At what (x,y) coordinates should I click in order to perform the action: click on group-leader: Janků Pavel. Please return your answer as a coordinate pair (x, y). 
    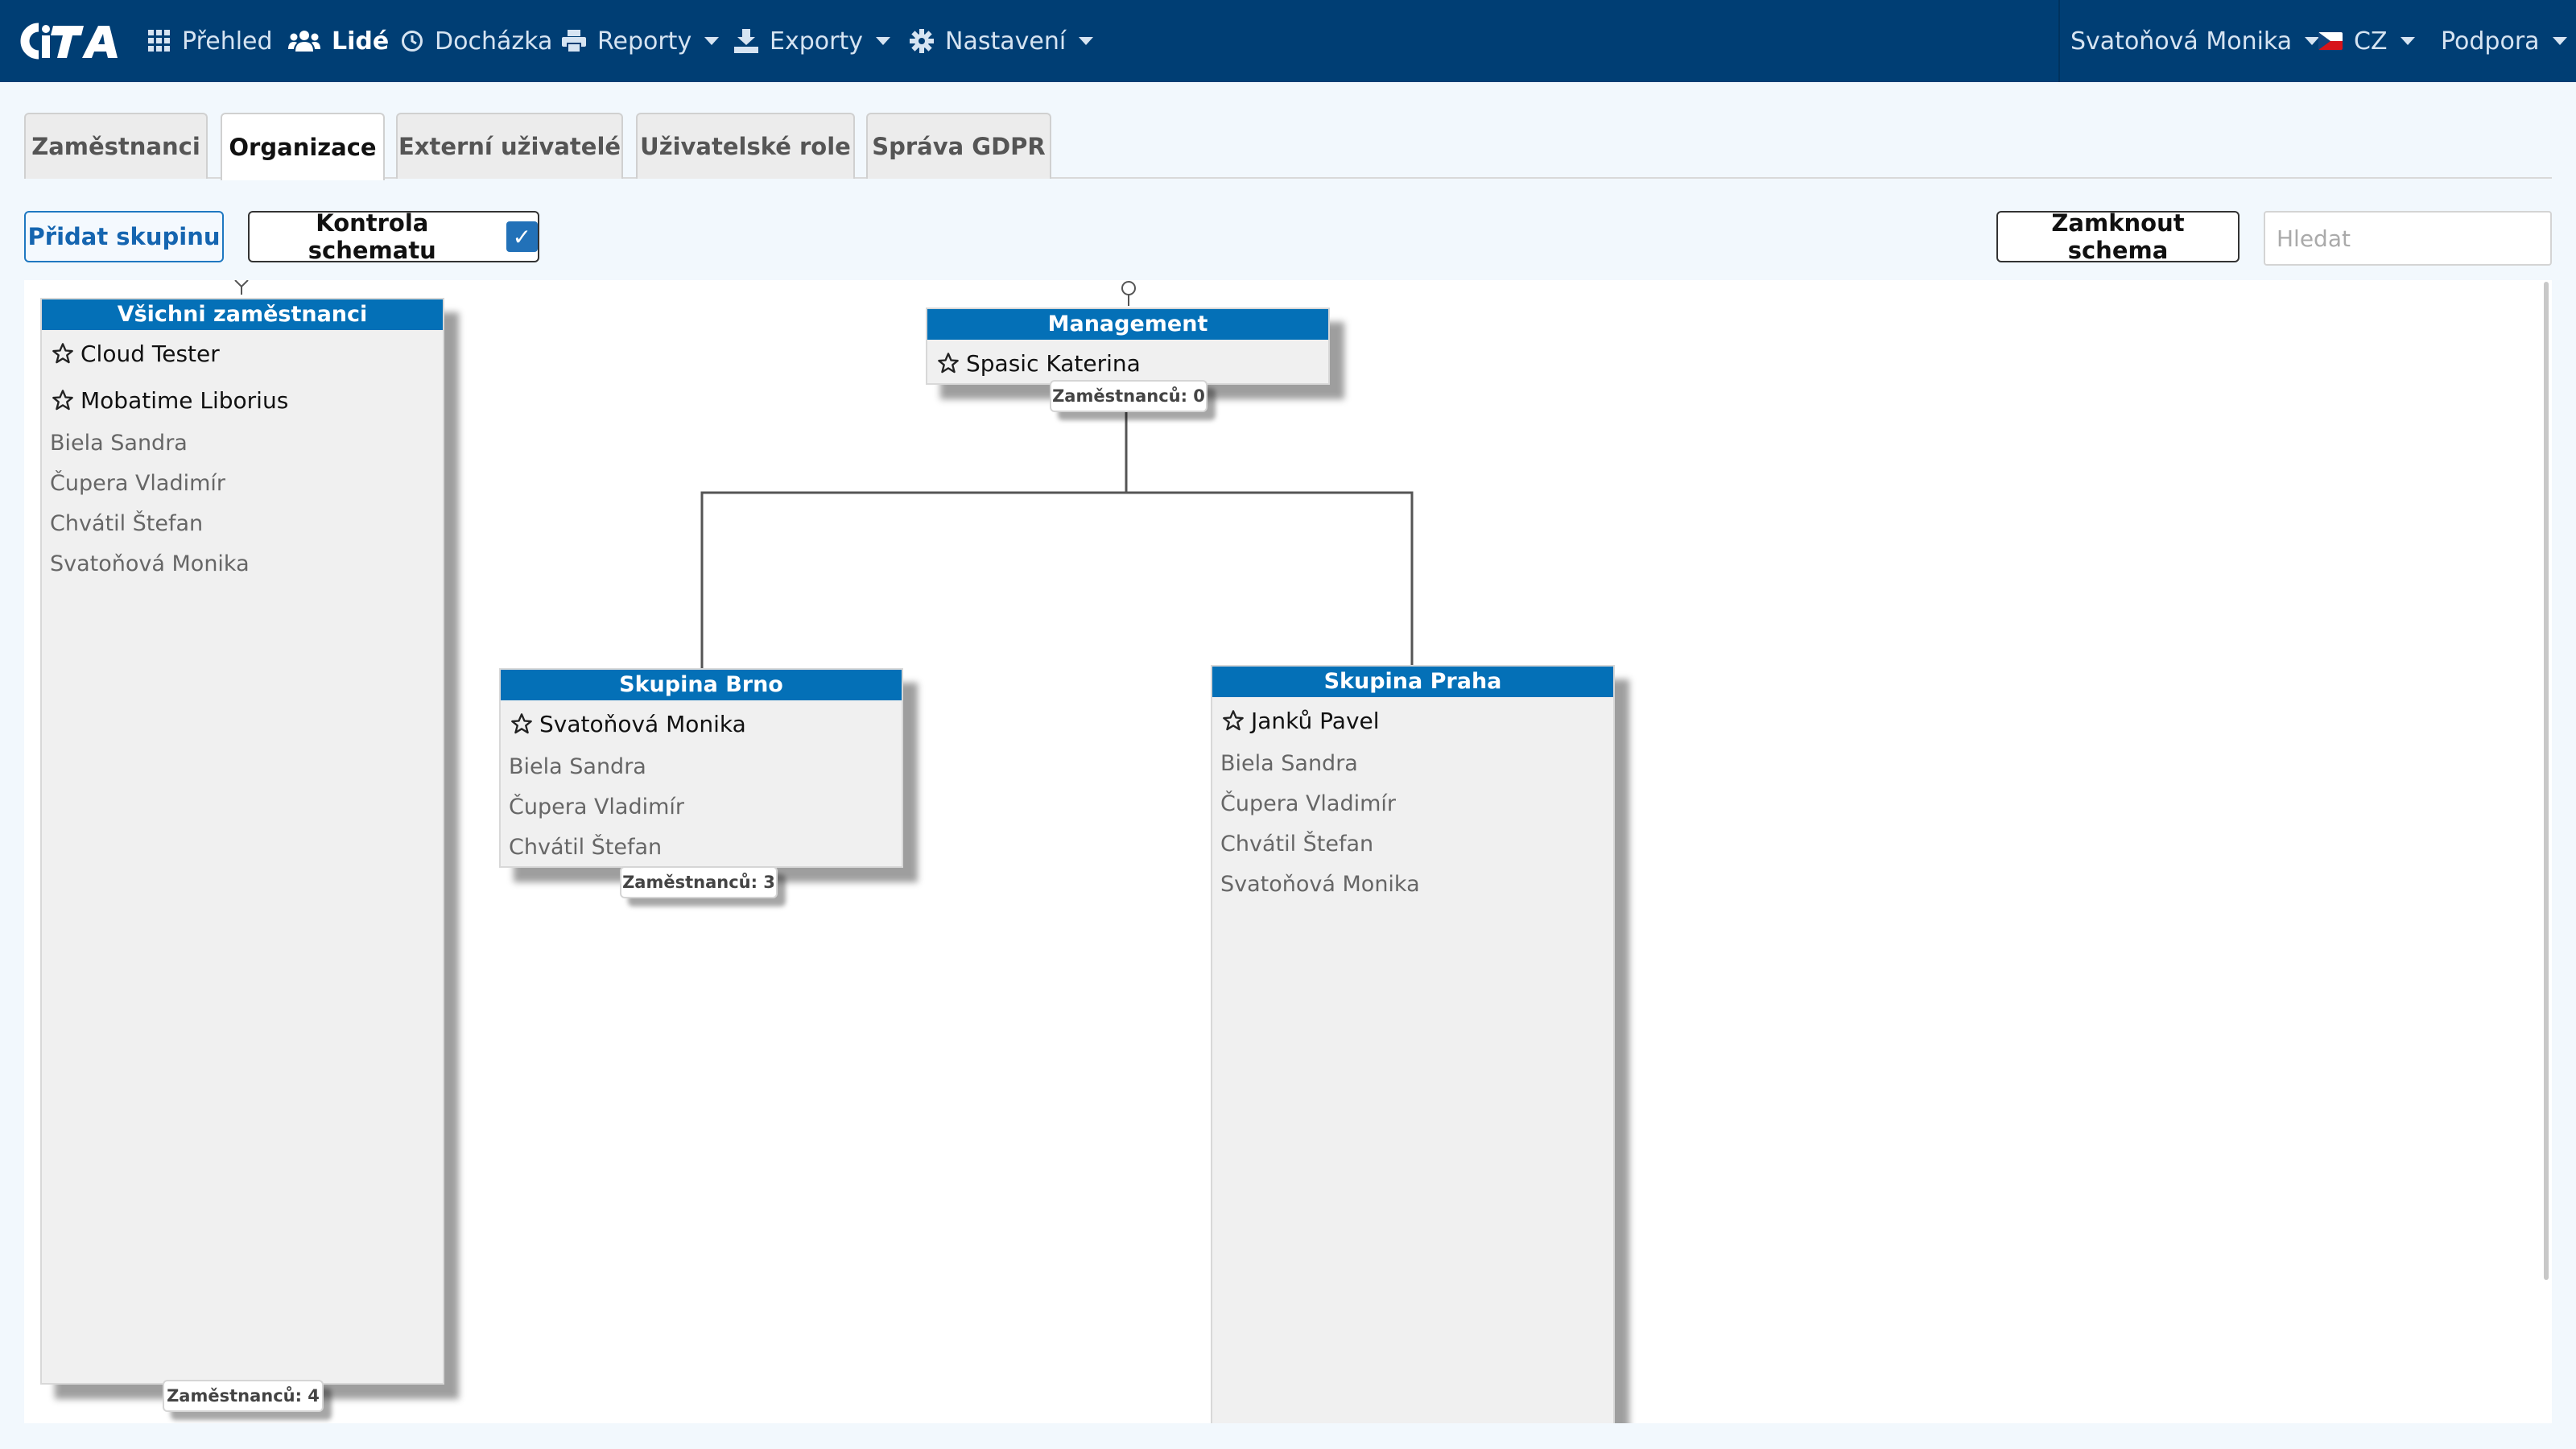
    Looking at the image, I should click on (1412, 720).